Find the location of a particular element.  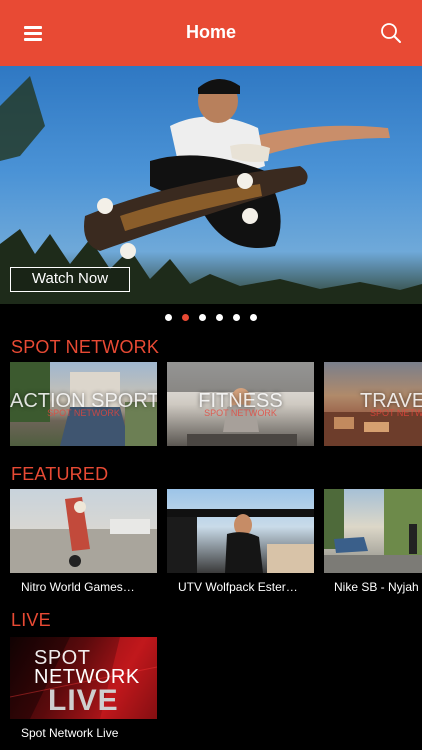

featured-tile-utv-wolfpack is located at coordinates (240, 531).